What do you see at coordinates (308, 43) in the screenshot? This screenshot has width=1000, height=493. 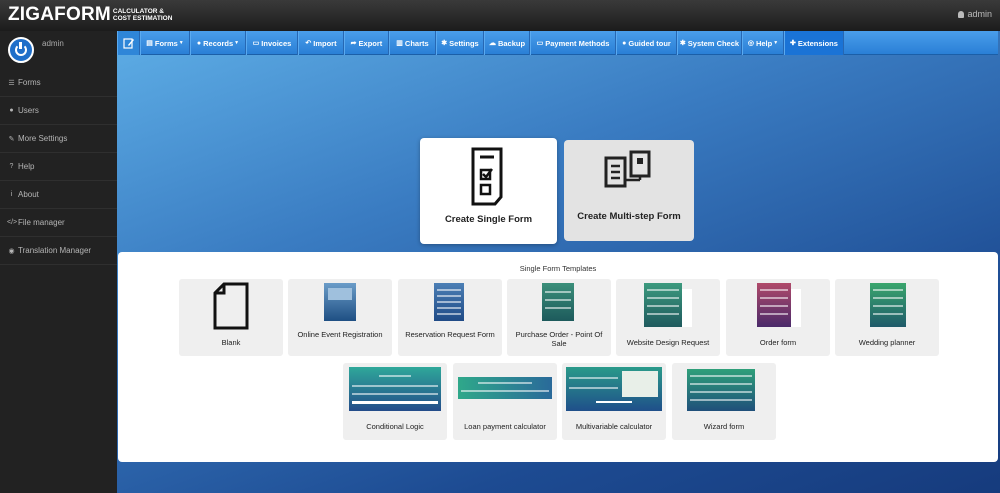 I see `undo-icon: ↶` at bounding box center [308, 43].